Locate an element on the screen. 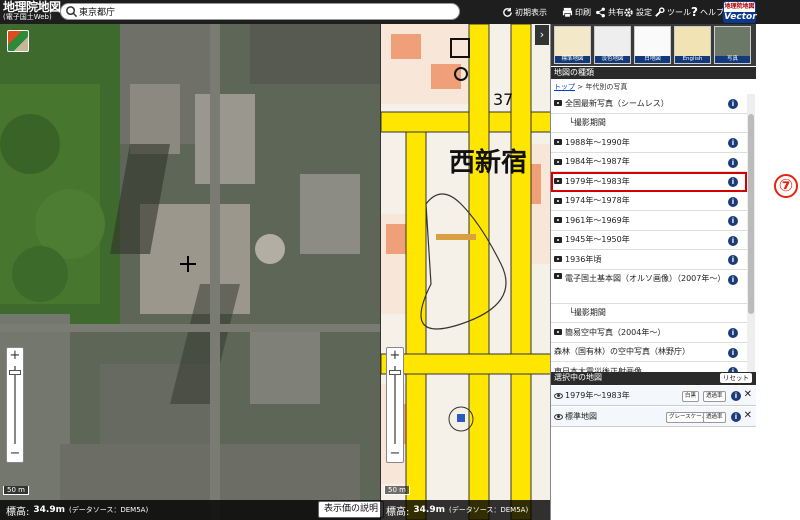  right-zoom-control: + − is located at coordinates (395, 405).